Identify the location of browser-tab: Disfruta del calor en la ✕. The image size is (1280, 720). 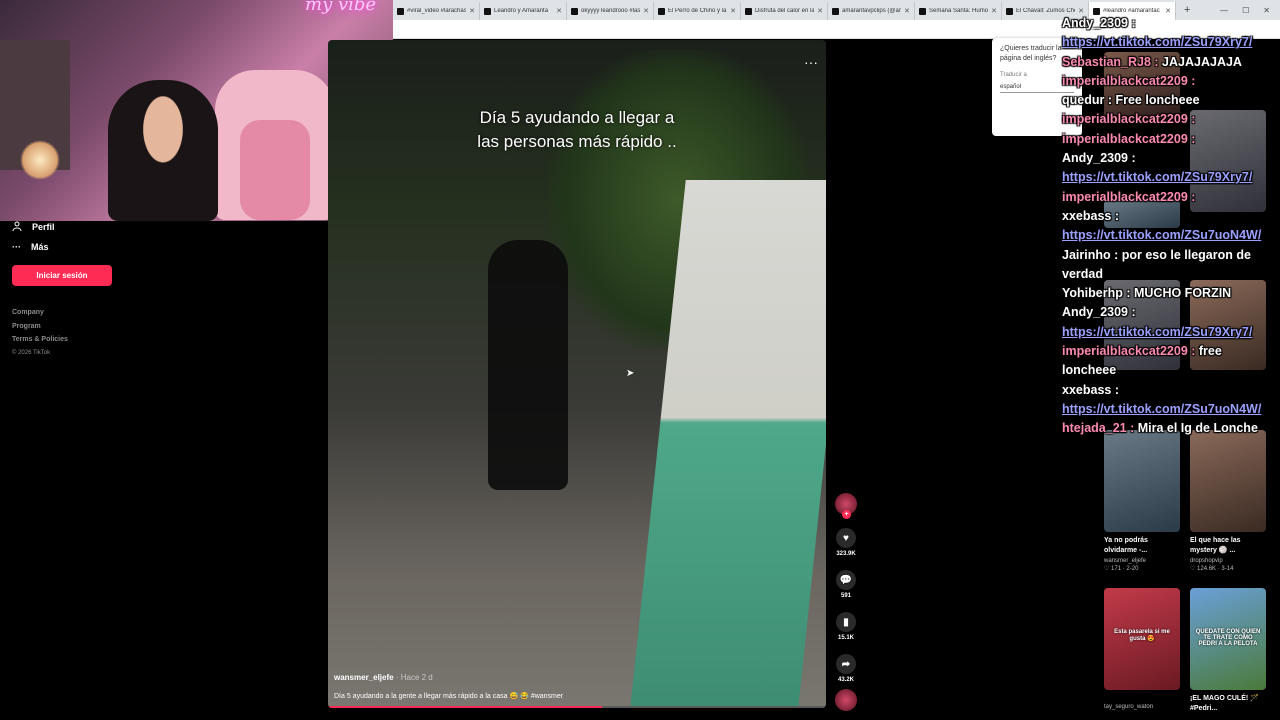
(784, 11).